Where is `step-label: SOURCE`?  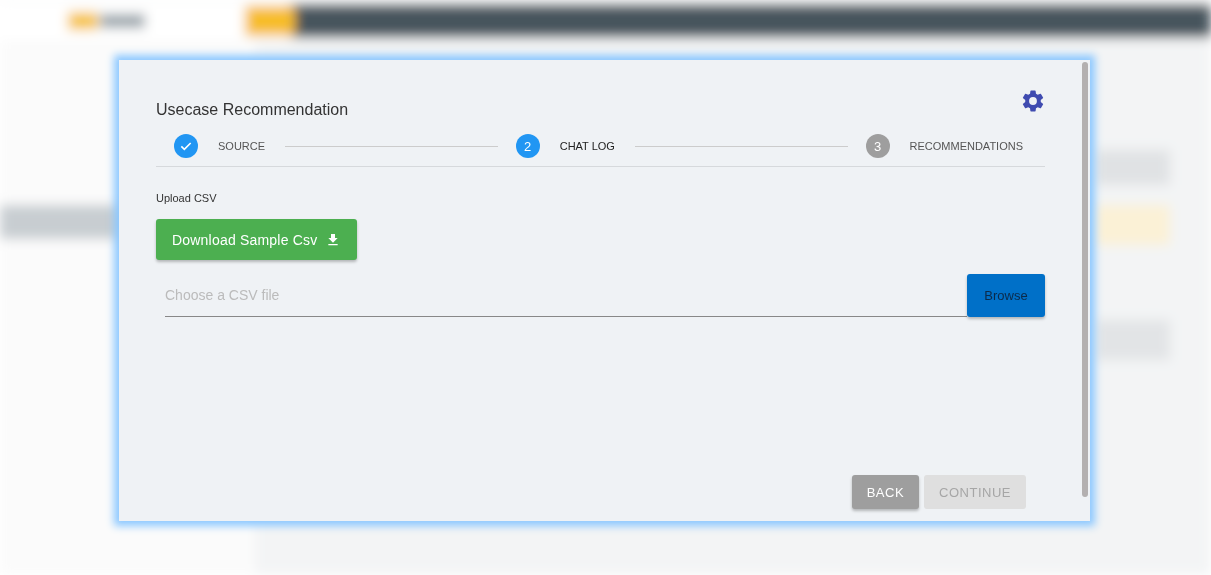
step-label: SOURCE is located at coordinates (242, 146).